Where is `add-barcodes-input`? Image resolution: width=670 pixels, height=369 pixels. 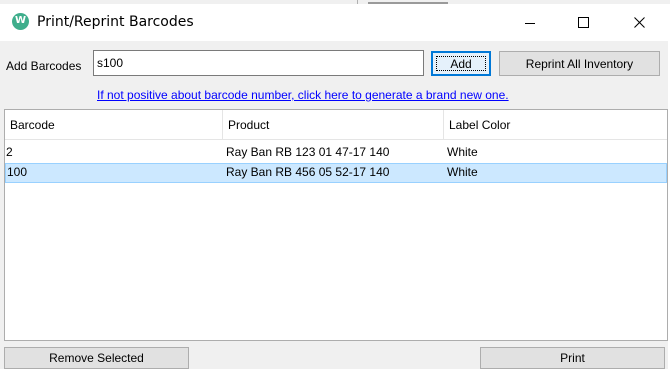 add-barcodes-input is located at coordinates (258, 63).